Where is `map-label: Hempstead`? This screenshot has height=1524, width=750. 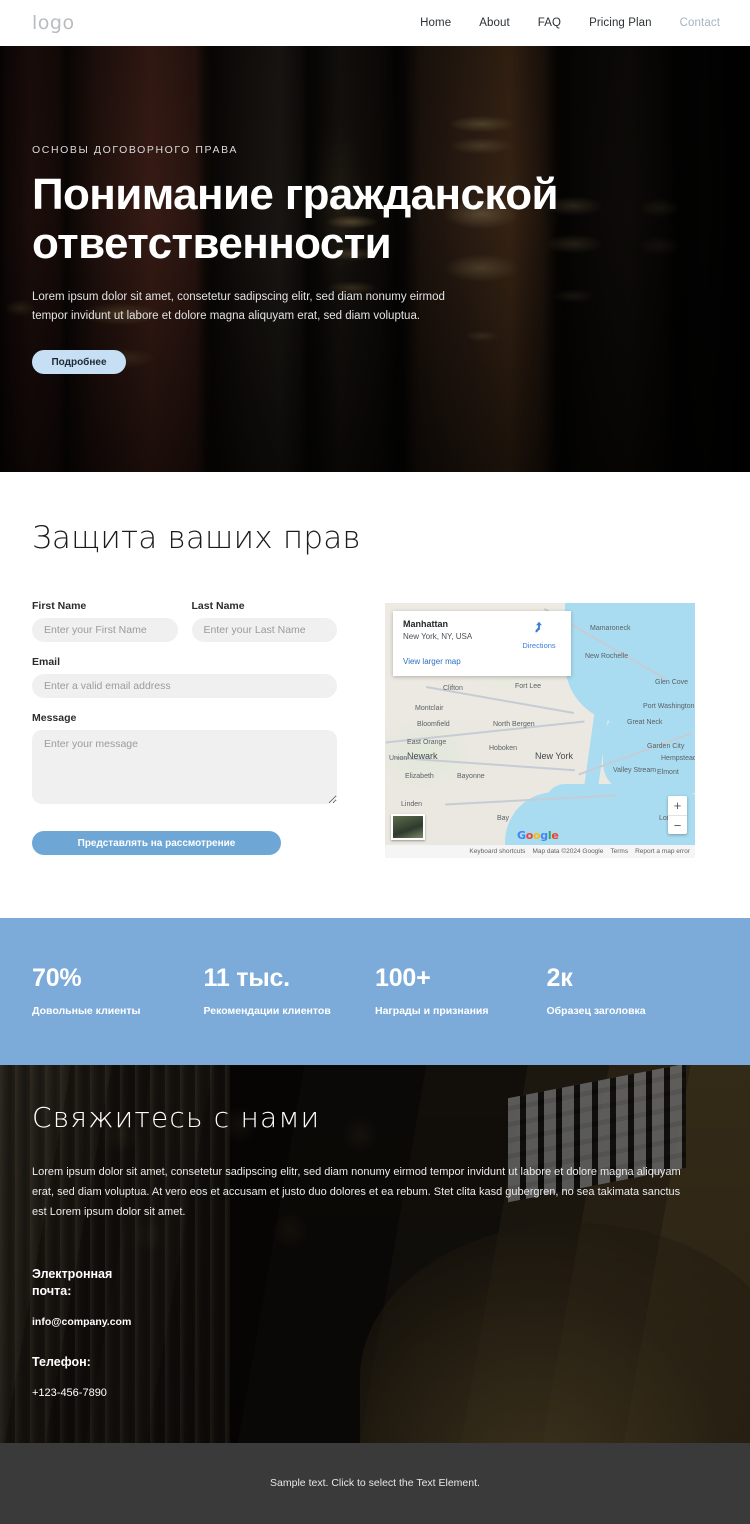 map-label: Hempstead is located at coordinates (678, 758).